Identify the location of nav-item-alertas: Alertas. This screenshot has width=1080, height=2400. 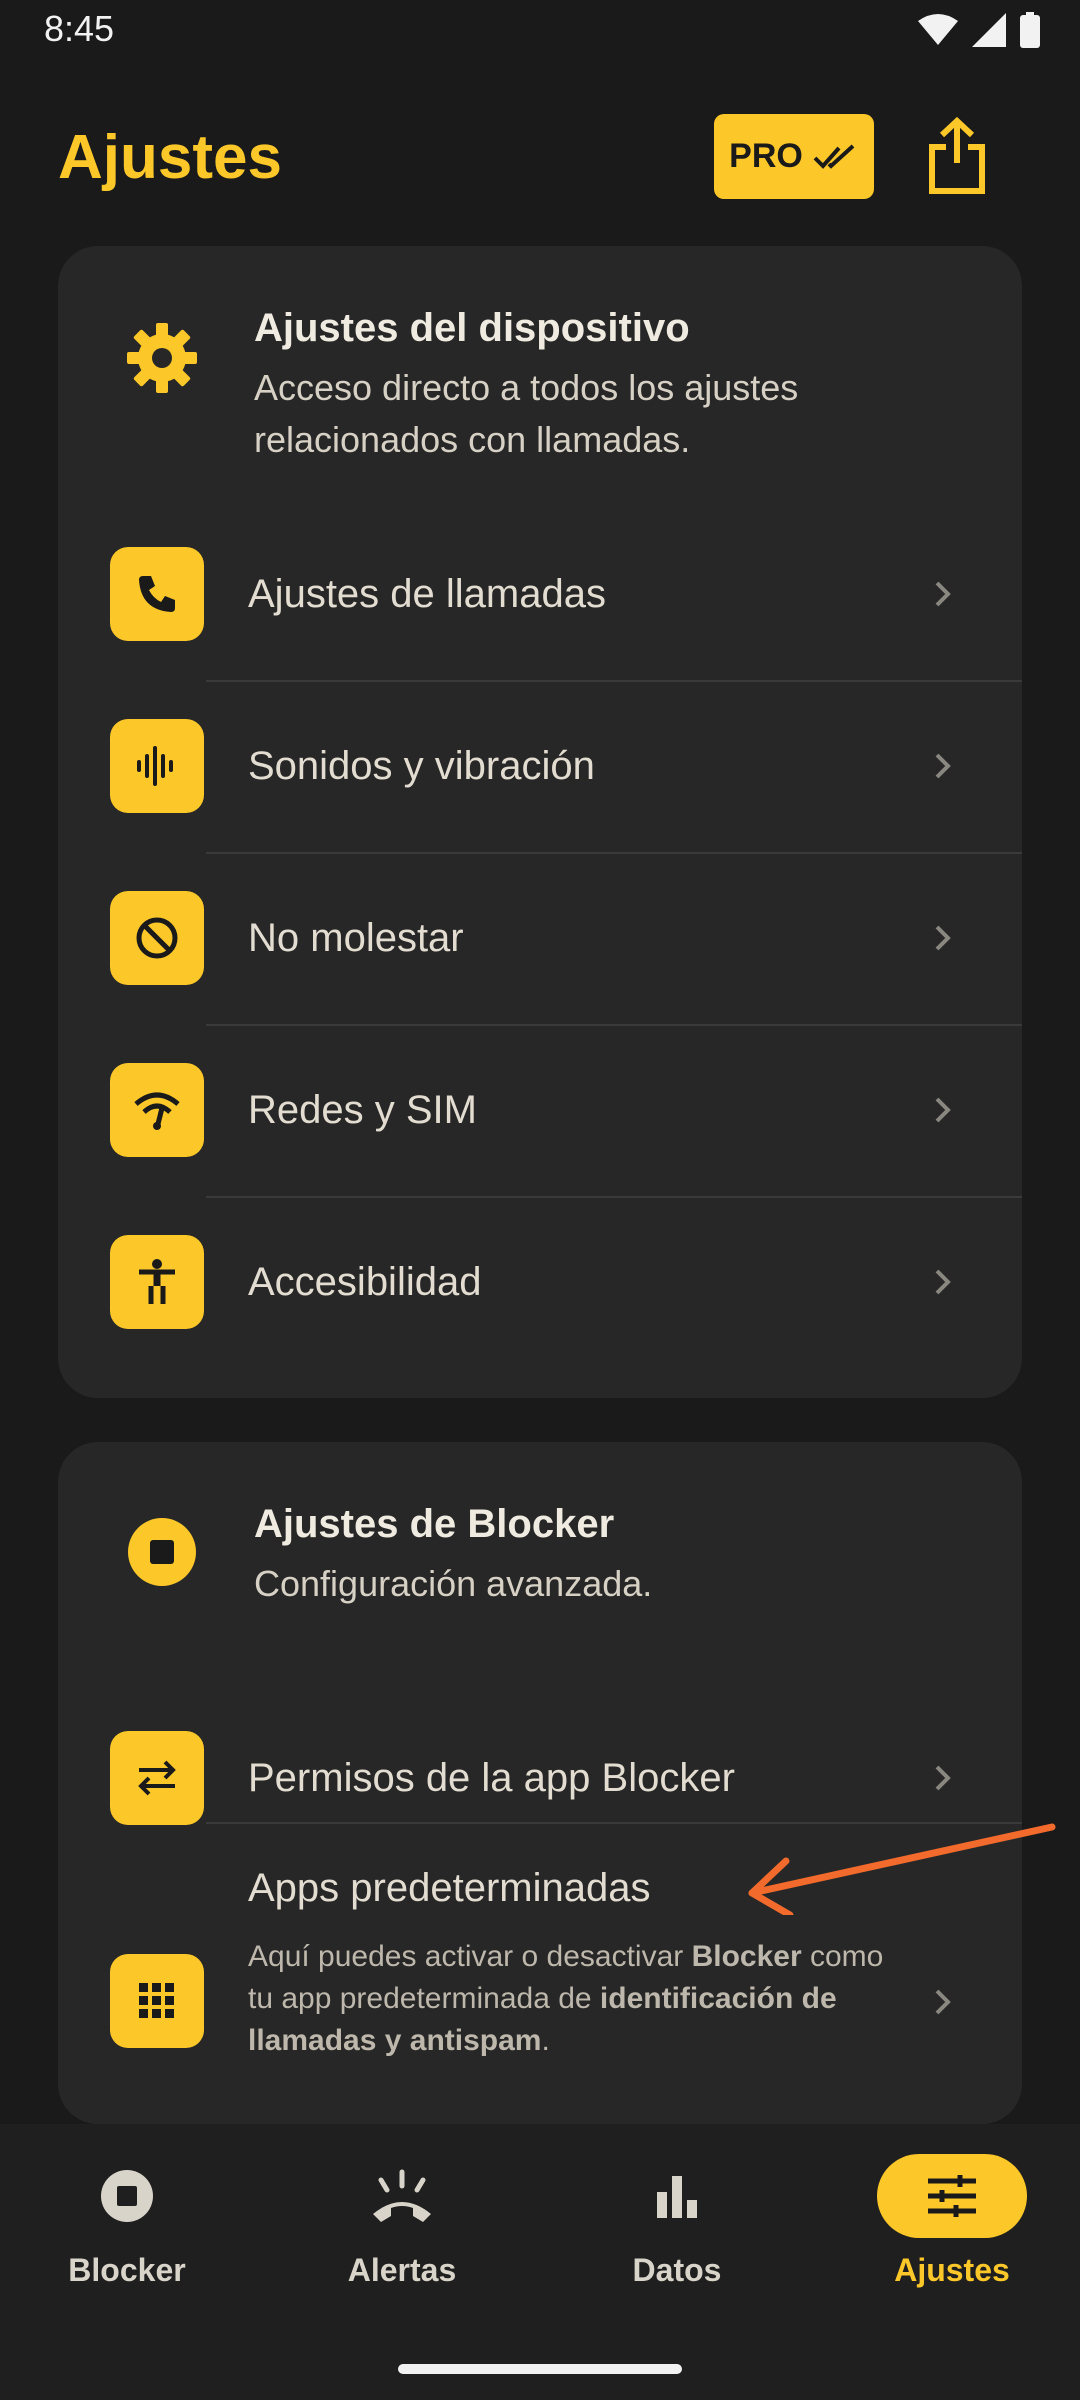
(402, 2234).